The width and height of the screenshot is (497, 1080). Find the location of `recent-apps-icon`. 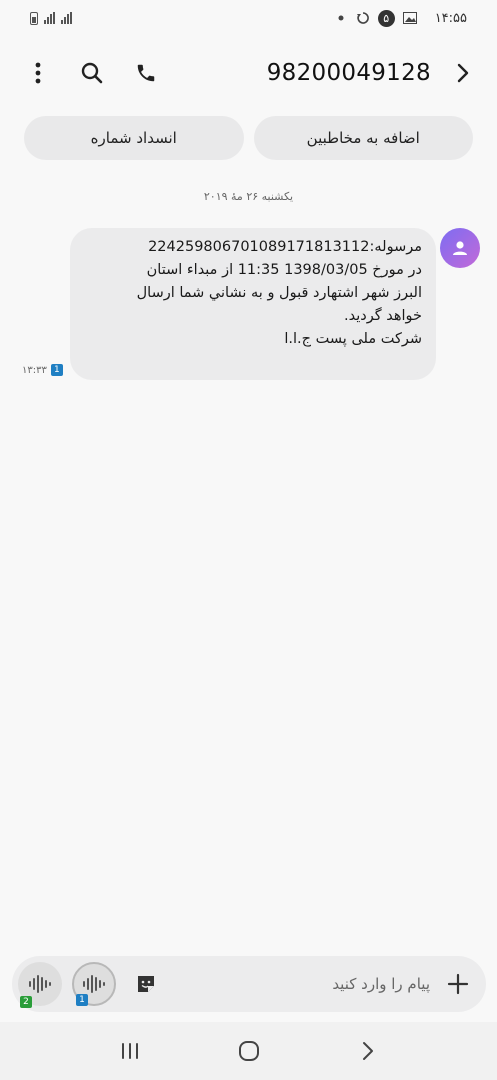

recent-apps-icon is located at coordinates (130, 1051).